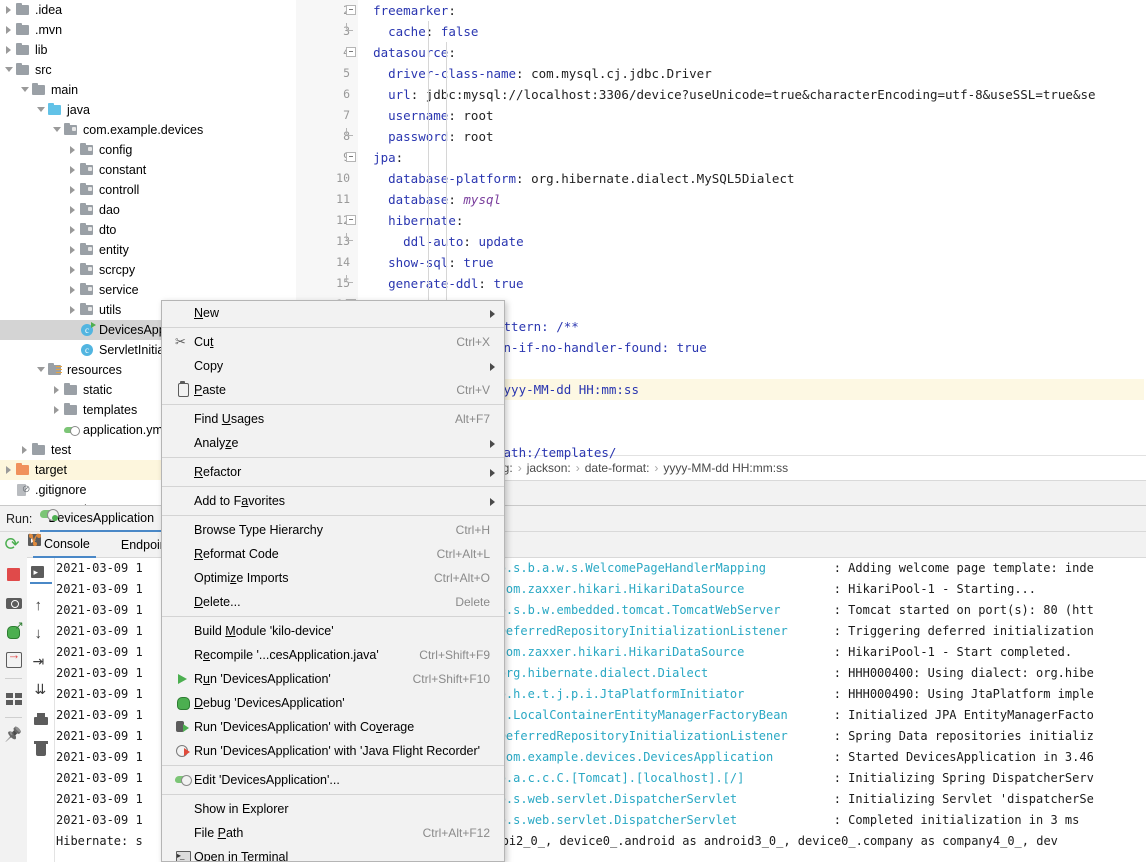 The width and height of the screenshot is (1146, 862). What do you see at coordinates (41, 606) in the screenshot?
I see `arrow-up-icon` at bounding box center [41, 606].